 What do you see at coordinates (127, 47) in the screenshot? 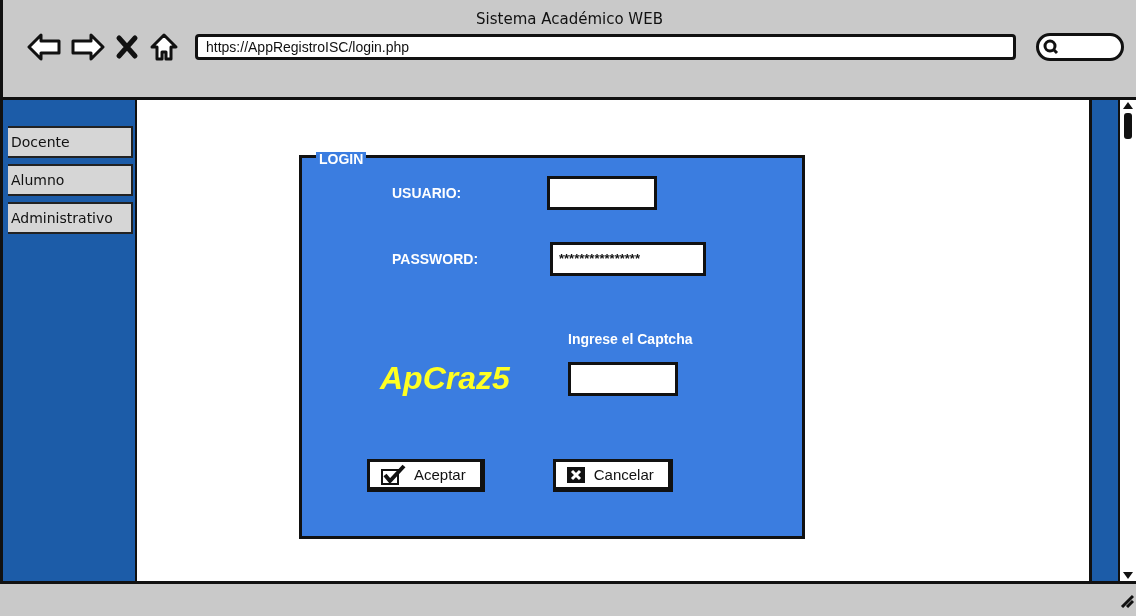
I see `close-icon` at bounding box center [127, 47].